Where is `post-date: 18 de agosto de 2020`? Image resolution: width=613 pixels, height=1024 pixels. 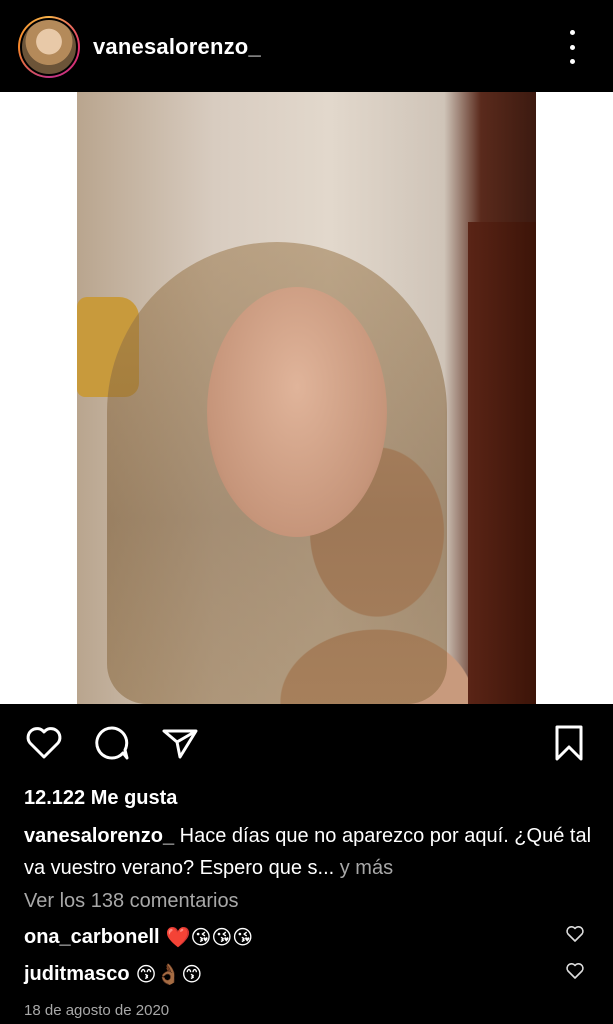 post-date: 18 de agosto de 2020 is located at coordinates (97, 1010).